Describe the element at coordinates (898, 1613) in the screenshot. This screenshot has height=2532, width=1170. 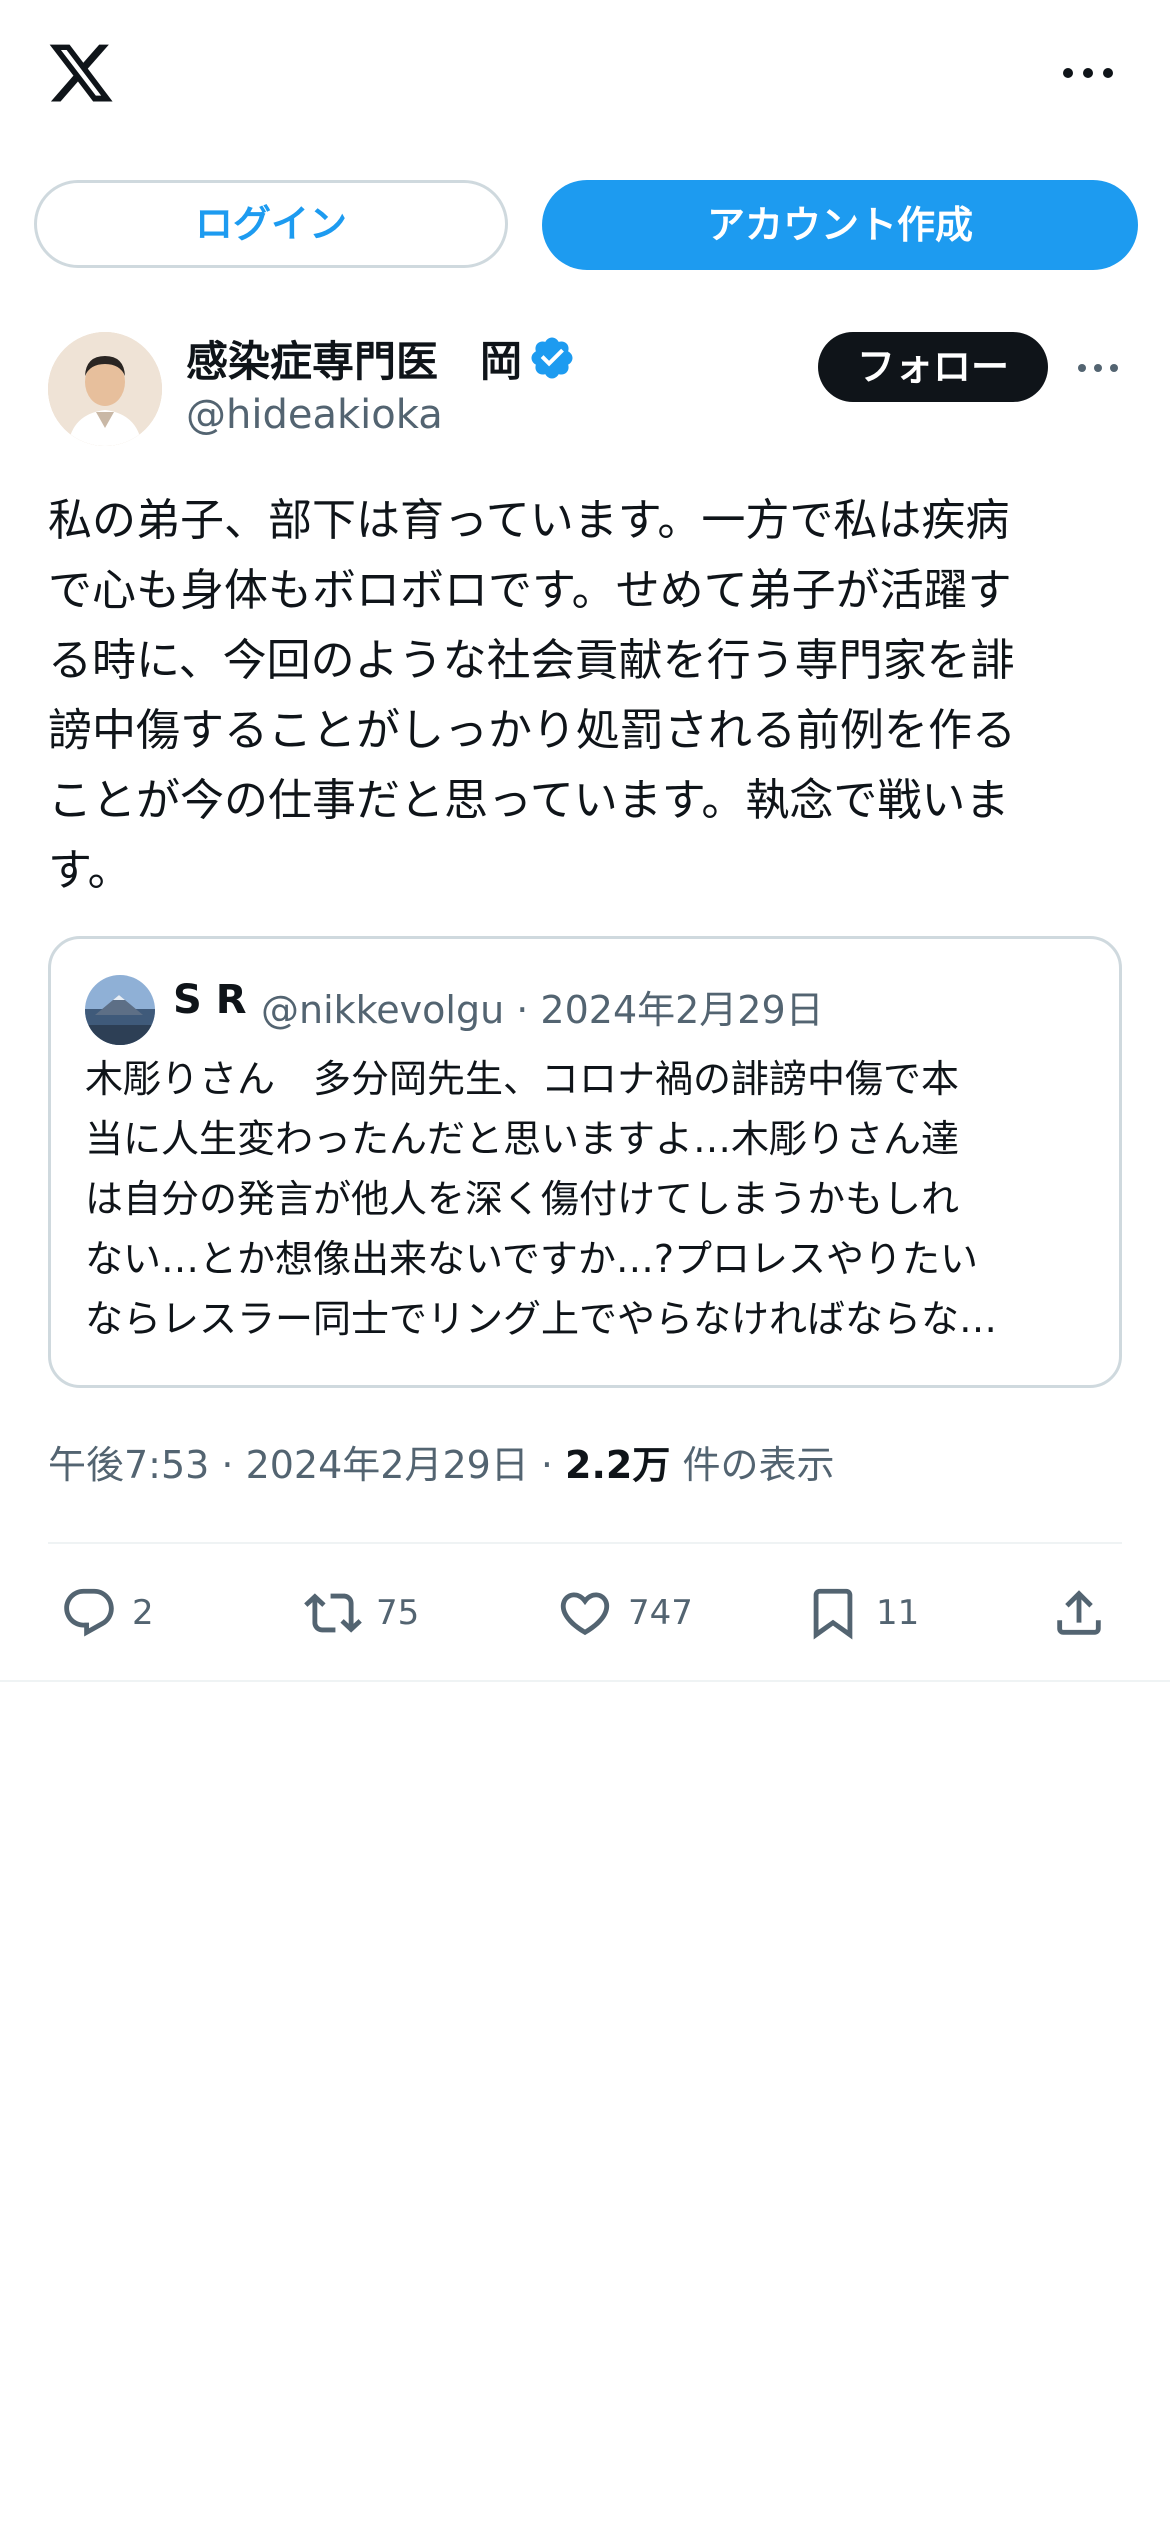
I see `bookmark-count: 11` at that location.